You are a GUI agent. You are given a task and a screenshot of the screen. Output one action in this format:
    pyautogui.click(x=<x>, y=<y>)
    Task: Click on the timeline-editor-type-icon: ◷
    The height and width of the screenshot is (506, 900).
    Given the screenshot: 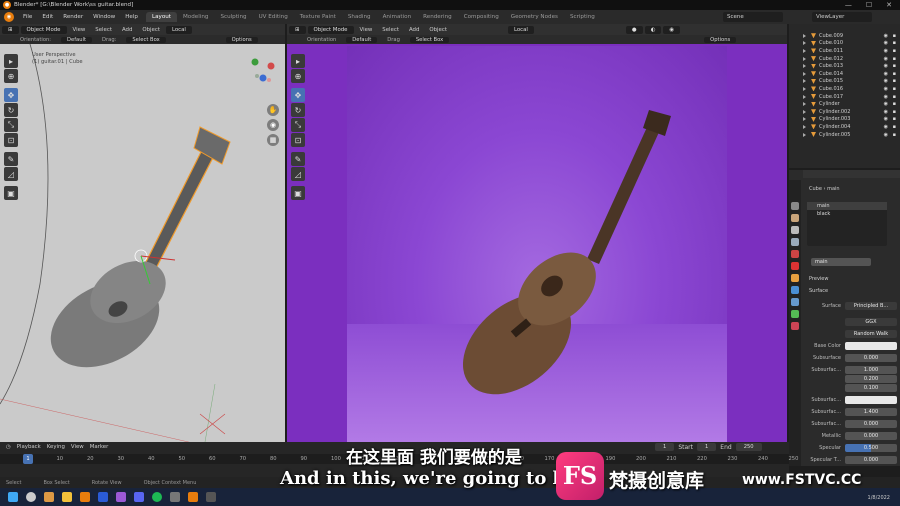 What is the action you would take?
    pyautogui.click(x=8, y=447)
    